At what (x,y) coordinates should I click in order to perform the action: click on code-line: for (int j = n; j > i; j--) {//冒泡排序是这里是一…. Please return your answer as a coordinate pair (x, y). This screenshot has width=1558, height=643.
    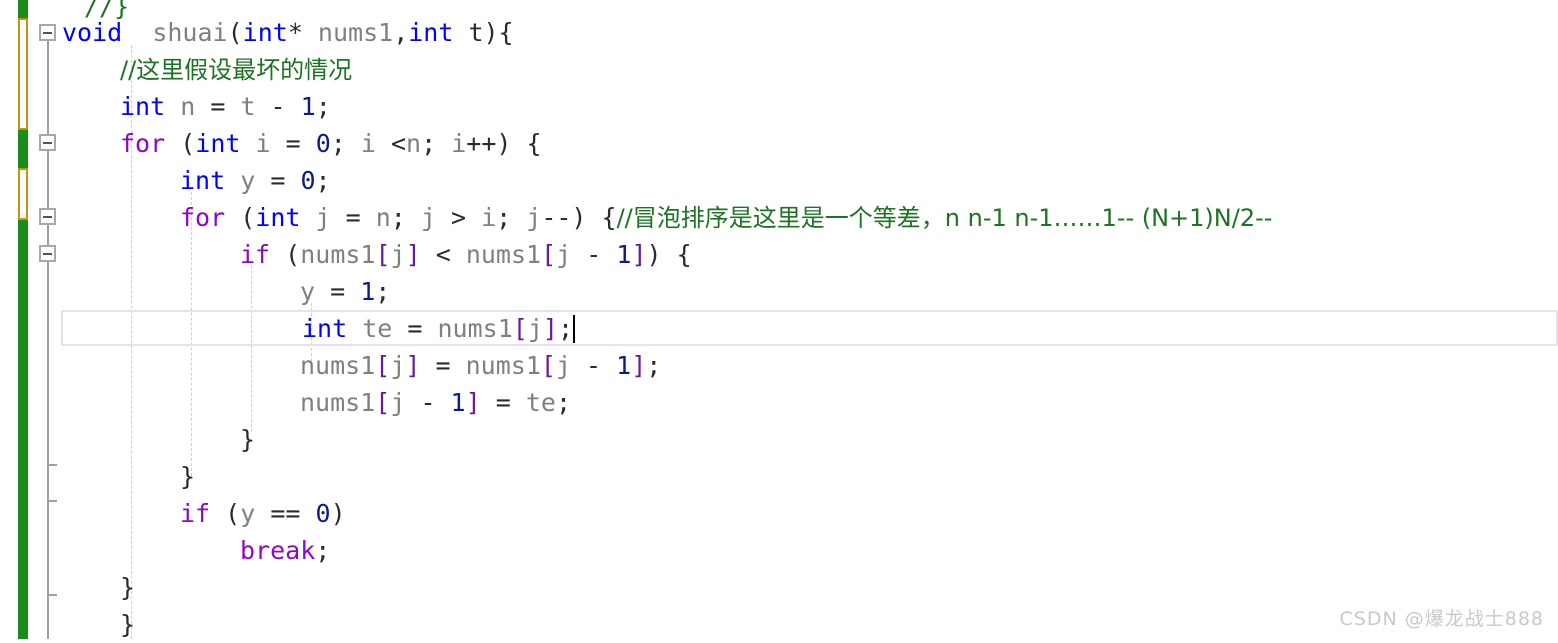
    Looking at the image, I should click on (667, 217).